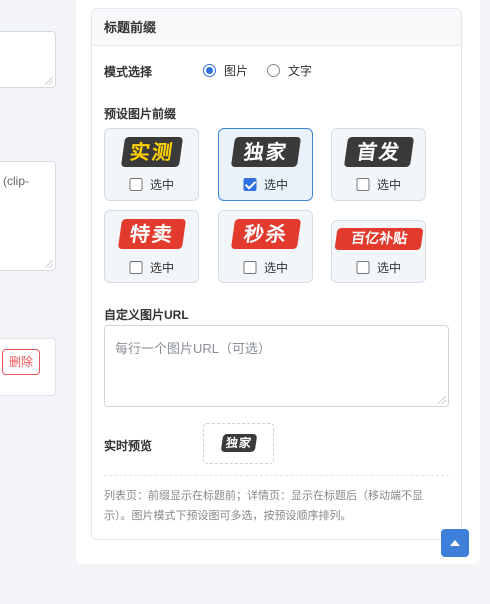  What do you see at coordinates (151, 234) in the screenshot?
I see `temai-logo: 特卖` at bounding box center [151, 234].